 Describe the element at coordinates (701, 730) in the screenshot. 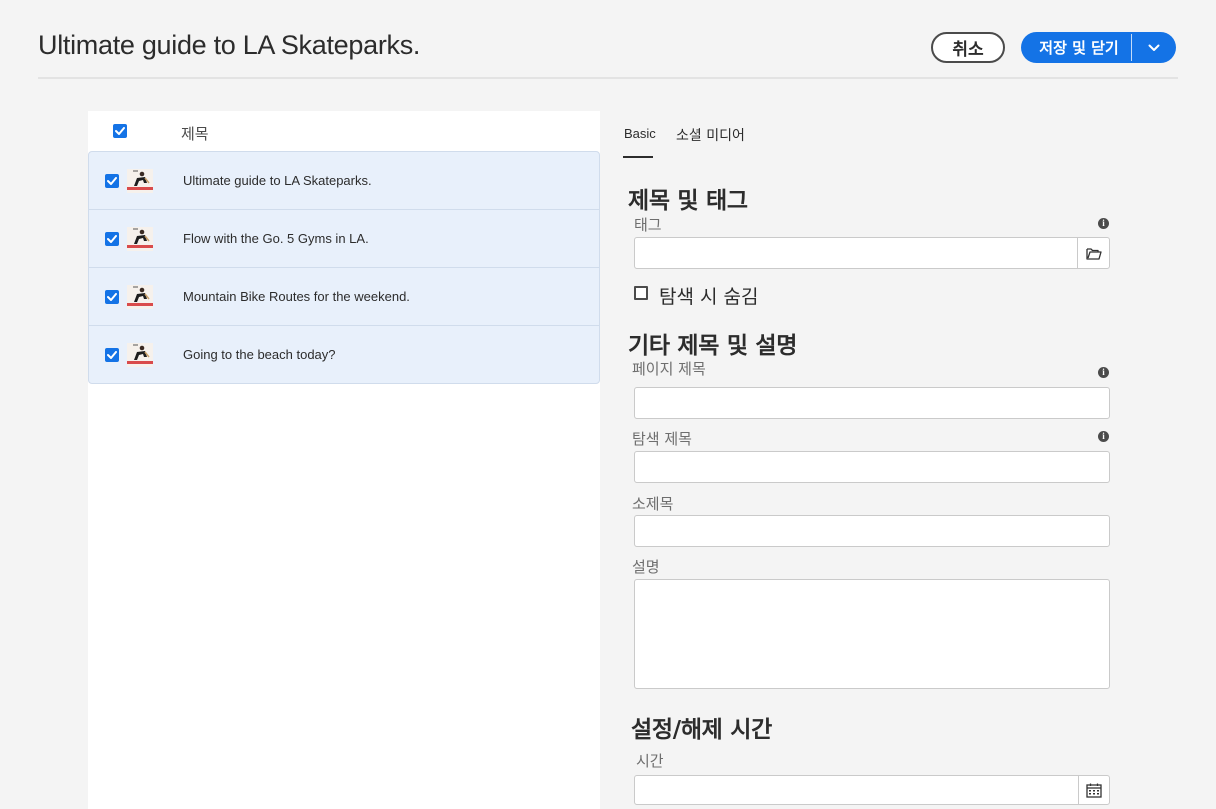

I see `section-heading-on-off-time: 설정/해제 시간` at that location.